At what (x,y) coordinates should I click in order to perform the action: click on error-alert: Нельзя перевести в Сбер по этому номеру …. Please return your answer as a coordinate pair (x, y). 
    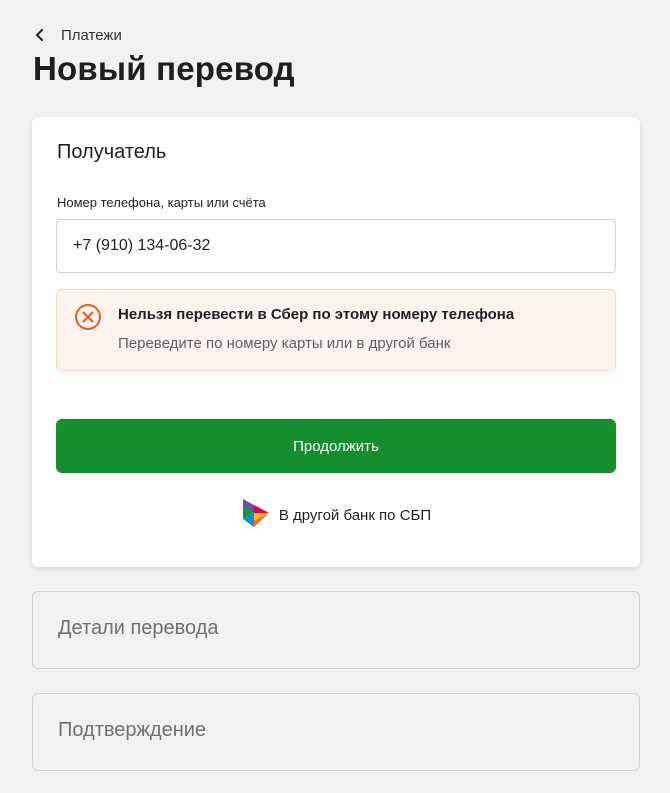
    Looking at the image, I should click on (336, 330).